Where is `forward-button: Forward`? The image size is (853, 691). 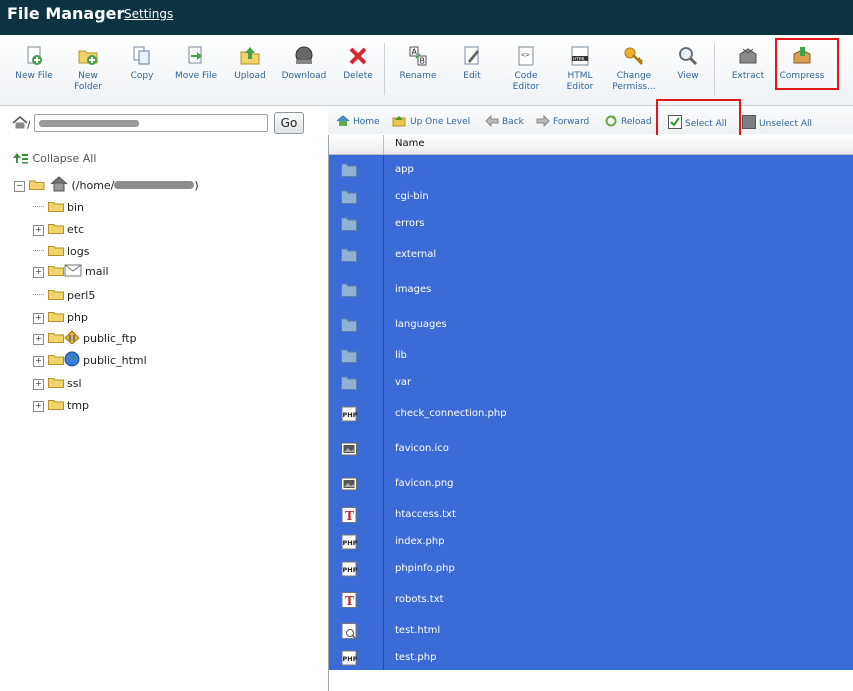 forward-button: Forward is located at coordinates (562, 121).